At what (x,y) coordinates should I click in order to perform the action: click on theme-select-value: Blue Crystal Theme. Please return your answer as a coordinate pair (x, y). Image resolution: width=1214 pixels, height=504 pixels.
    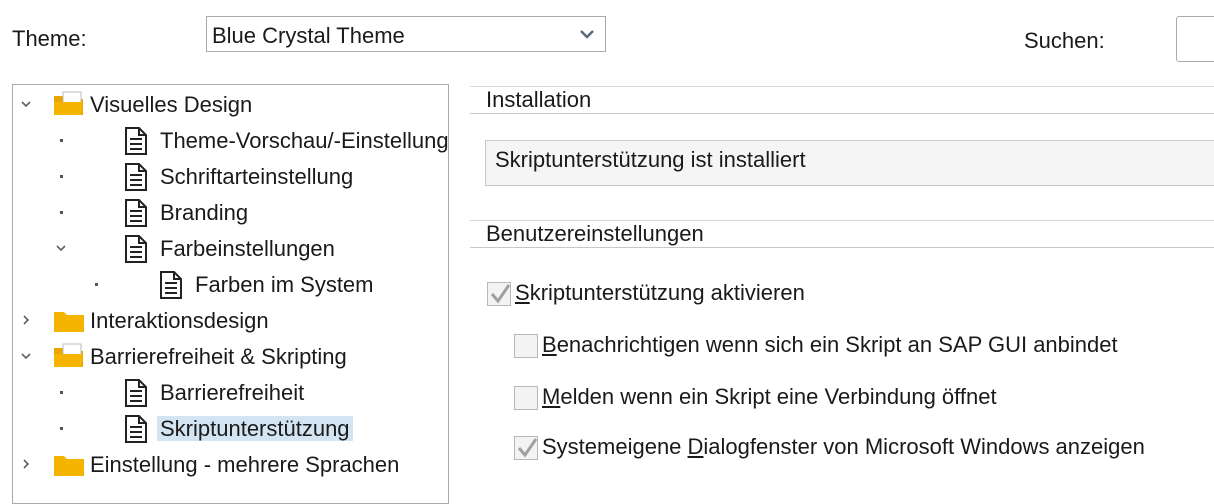
    Looking at the image, I should click on (308, 35).